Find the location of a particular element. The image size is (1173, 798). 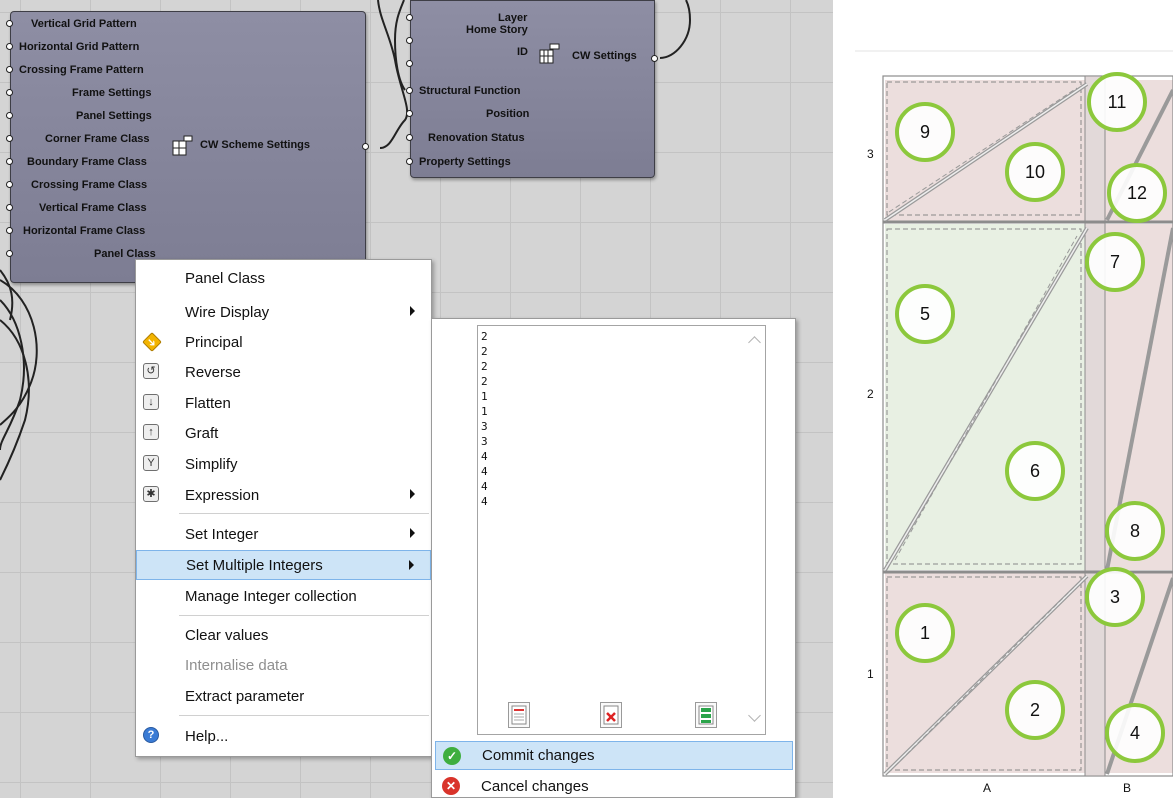

flatten-icon: ↓ is located at coordinates (151, 402).